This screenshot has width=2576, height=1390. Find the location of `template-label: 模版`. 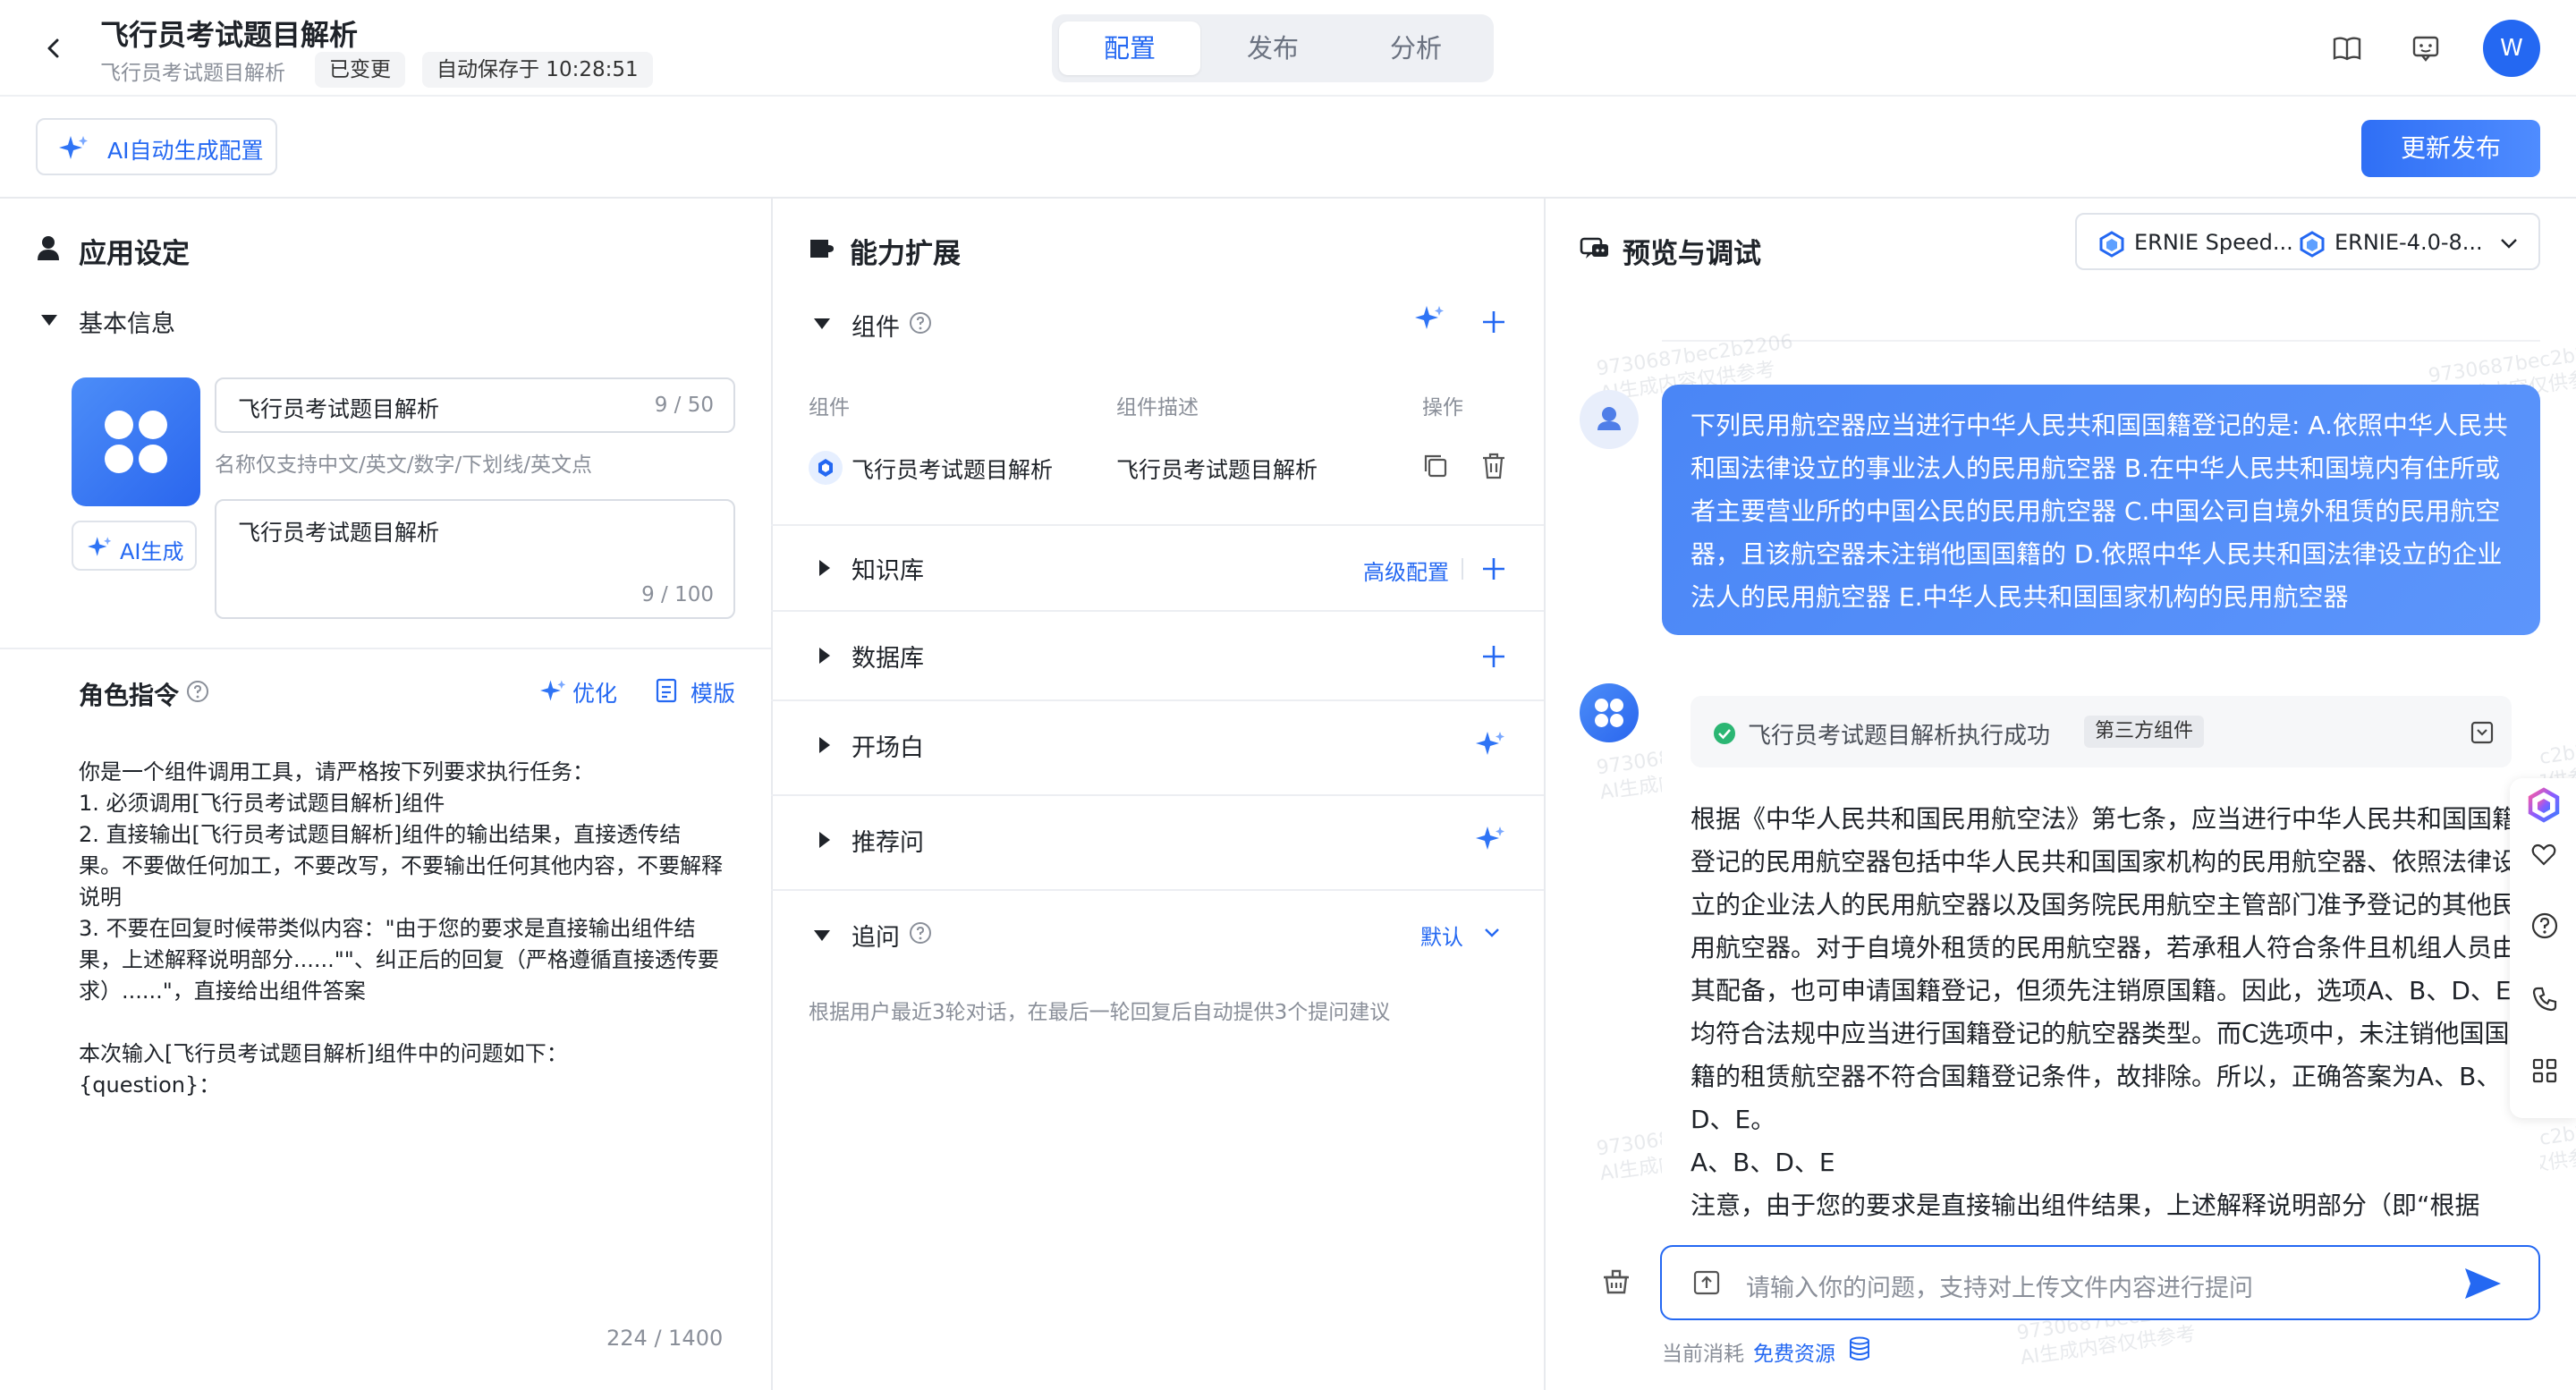

template-label: 模版 is located at coordinates (713, 694).